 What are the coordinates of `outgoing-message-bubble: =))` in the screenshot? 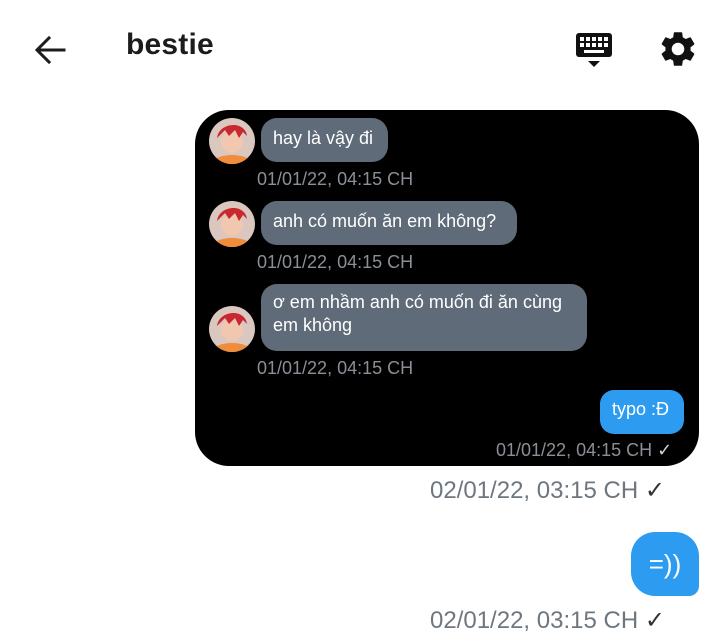 It's located at (665, 564).